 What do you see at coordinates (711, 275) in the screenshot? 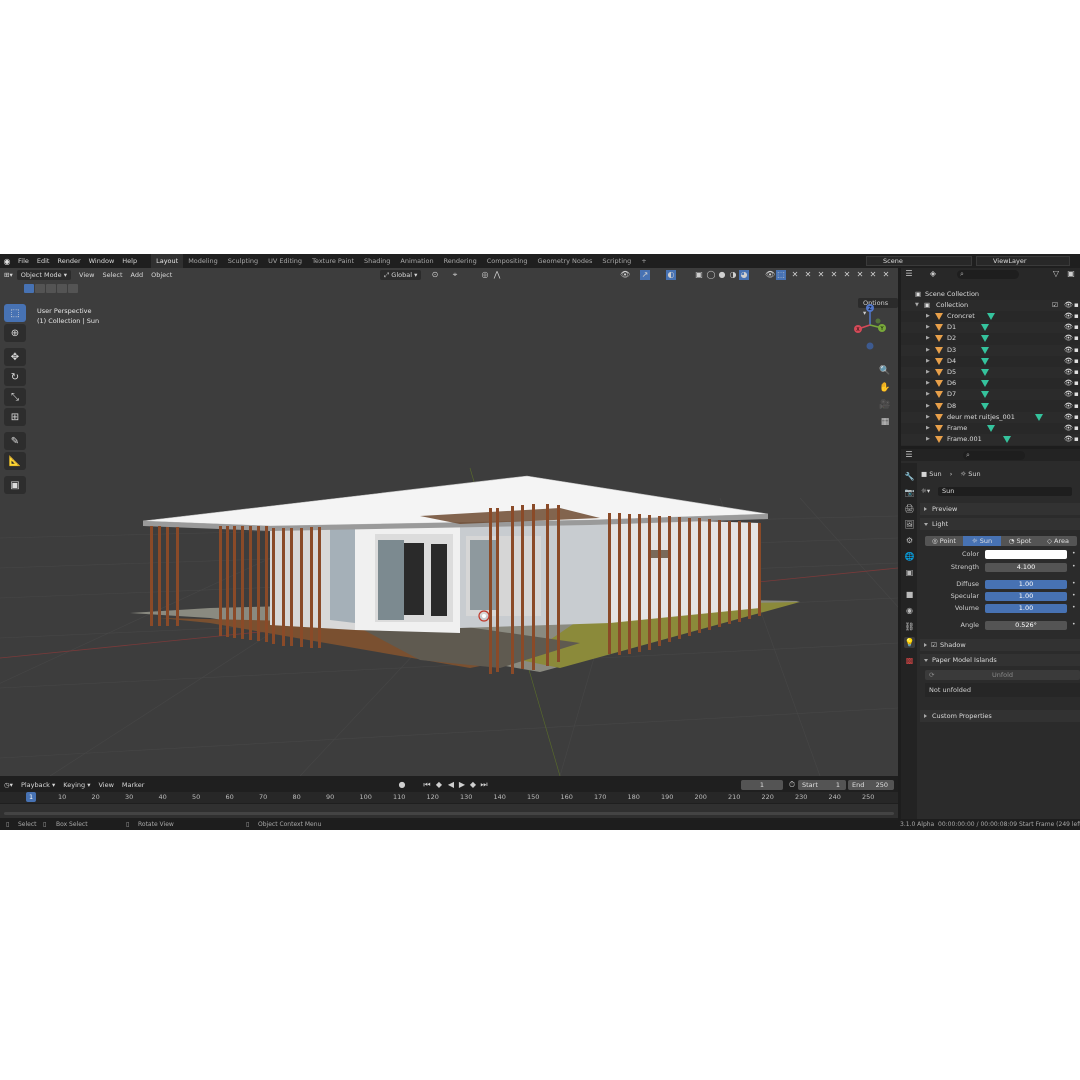
I see `wireframe-shading-icon: ◯` at bounding box center [711, 275].